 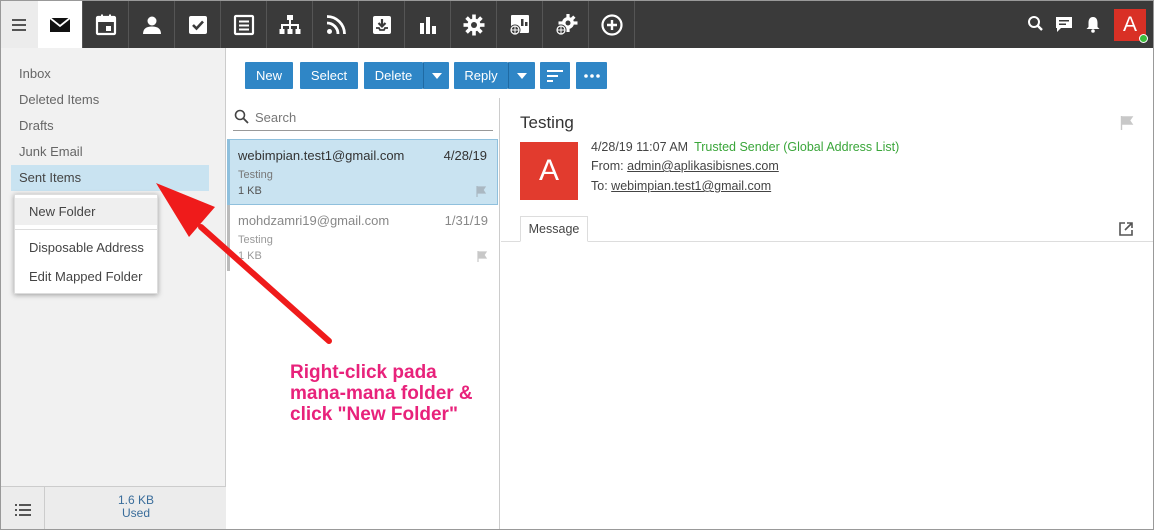 What do you see at coordinates (314, 220) in the screenshot?
I see `message-sender: mohdzamri19@gmail.com` at bounding box center [314, 220].